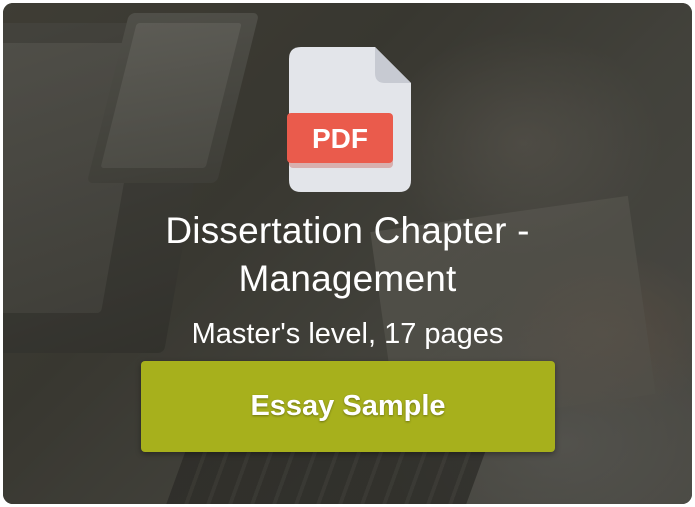 This screenshot has height=507, width=695. Describe the element at coordinates (340, 138) in the screenshot. I see `pdf-badge-text: PDF` at that location.